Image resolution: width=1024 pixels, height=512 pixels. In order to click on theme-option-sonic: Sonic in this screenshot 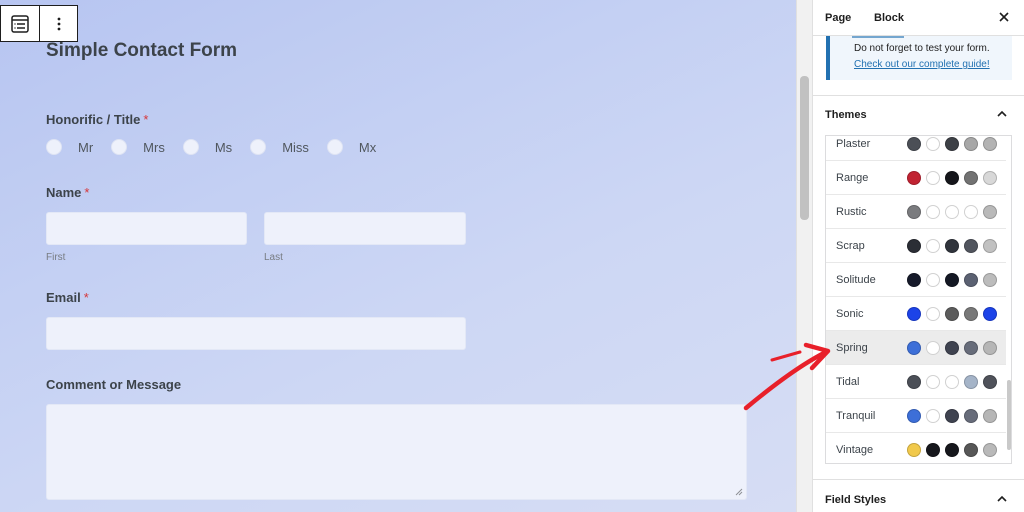, I will do `click(916, 314)`.